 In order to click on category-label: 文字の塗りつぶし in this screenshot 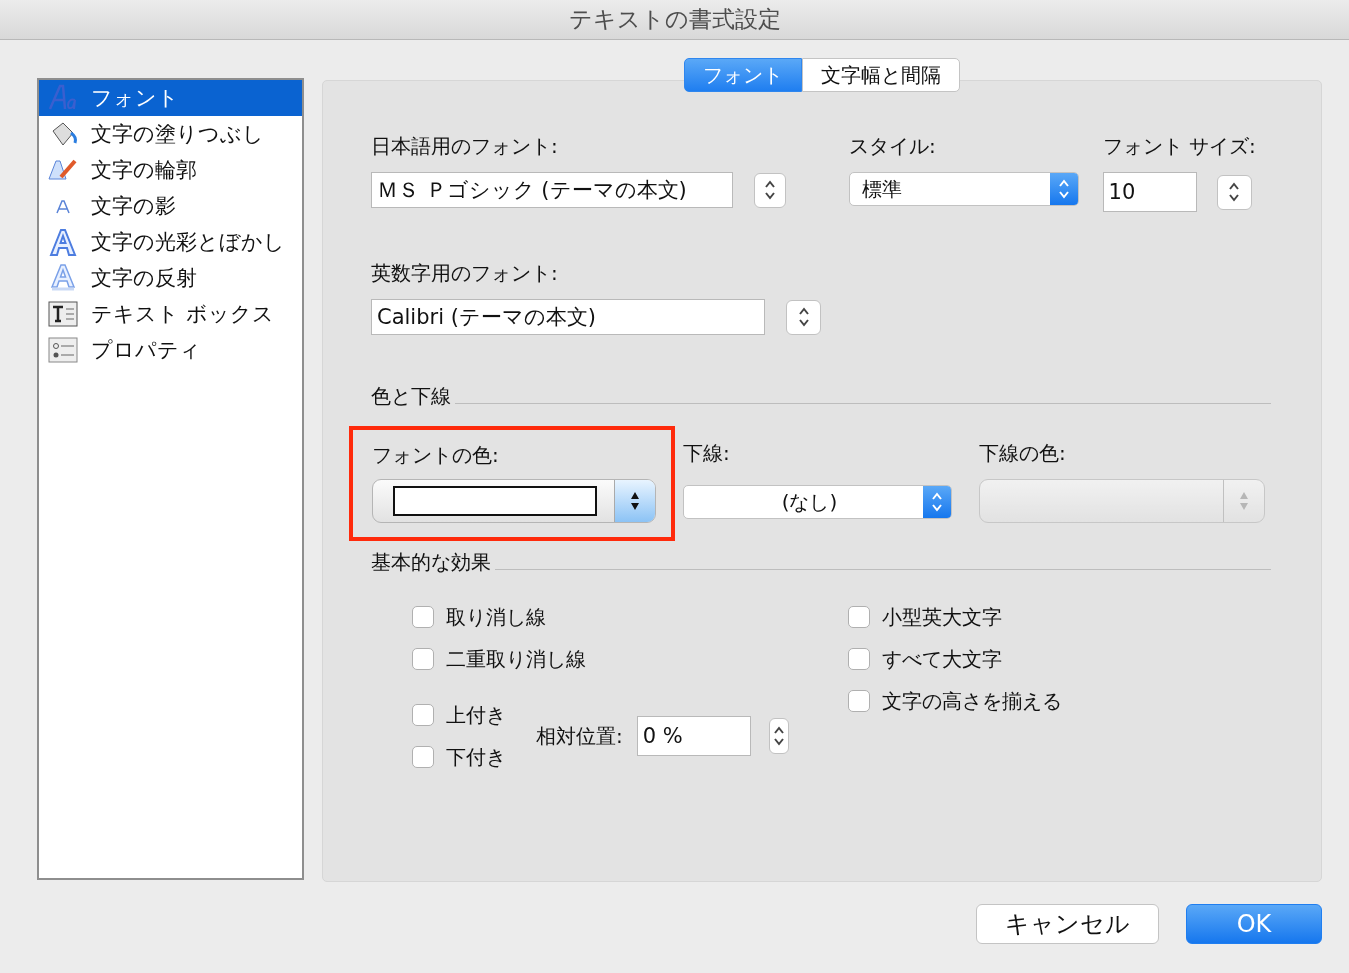, I will do `click(177, 134)`.